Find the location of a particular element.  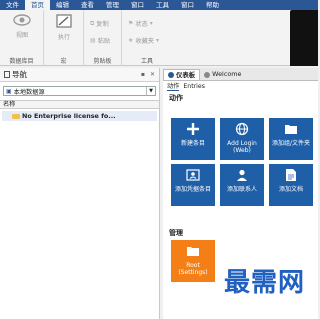

subtab-entries: Entries is located at coordinates (194, 86).